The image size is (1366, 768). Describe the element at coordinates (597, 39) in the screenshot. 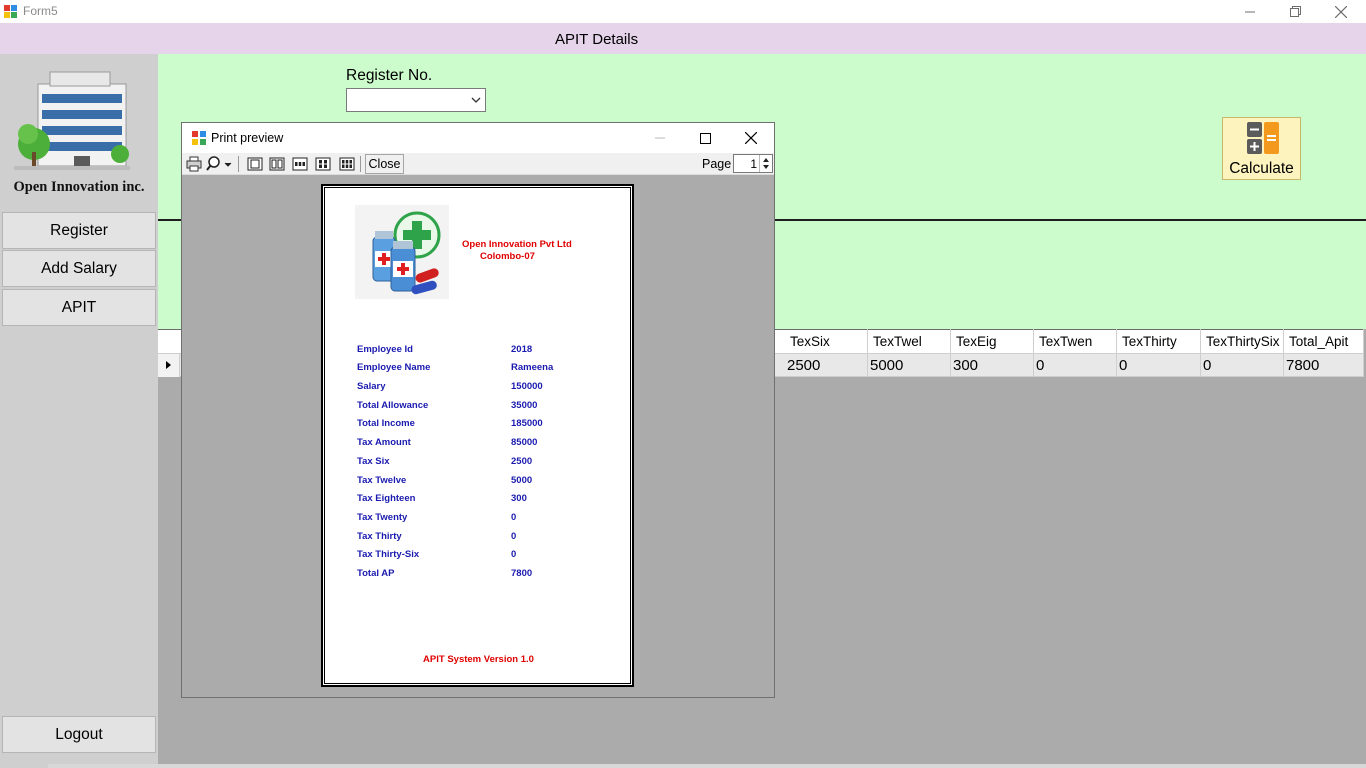

I see `page-title: APIT Details` at that location.